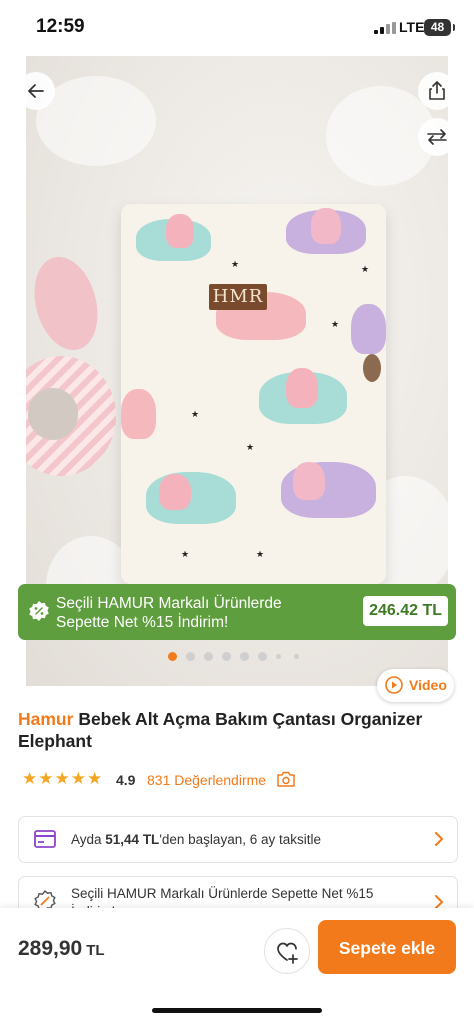 This screenshot has height=1024, width=474. What do you see at coordinates (45, 839) in the screenshot?
I see `credit-card-icon` at bounding box center [45, 839].